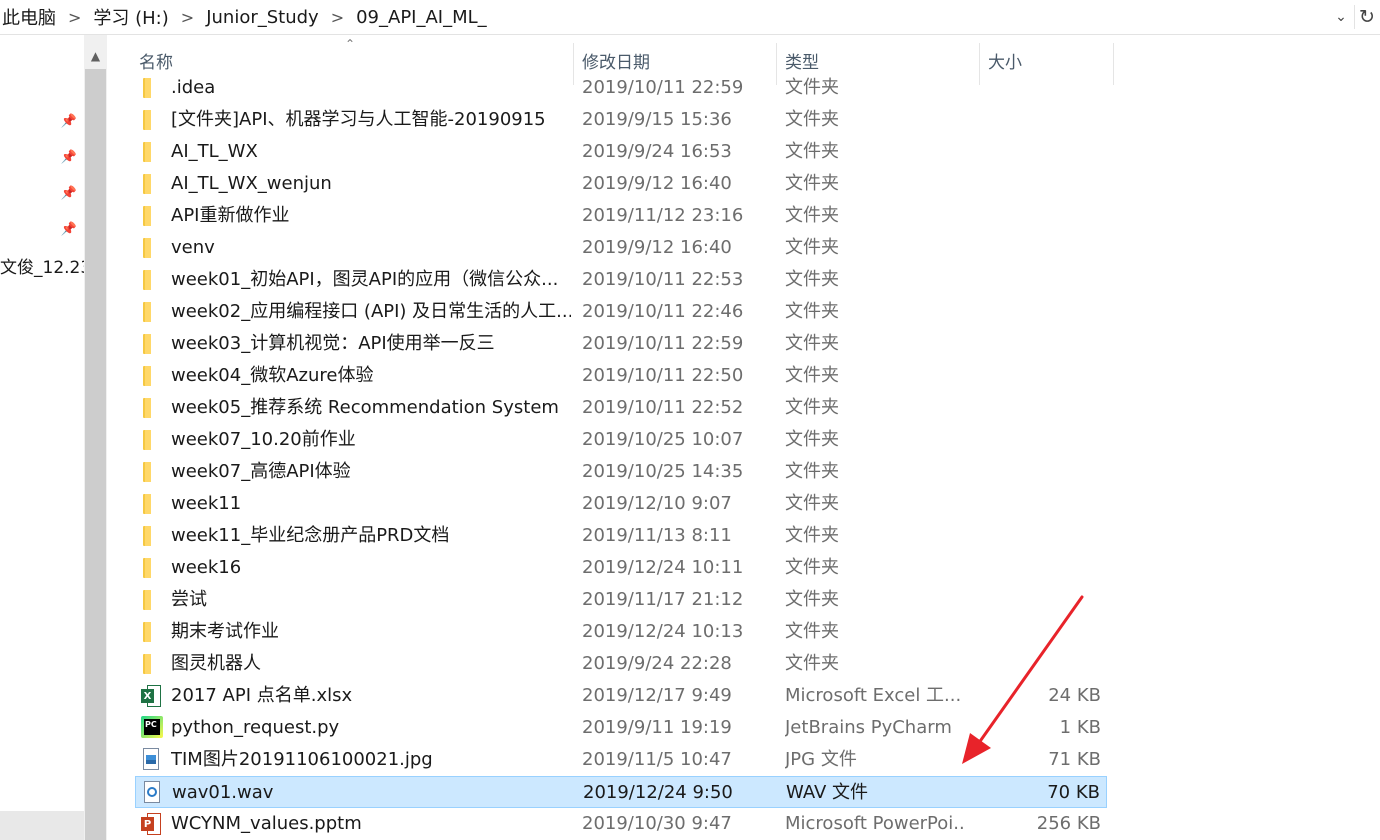 This screenshot has height=840, width=1380. What do you see at coordinates (333, 343) in the screenshot?
I see `file-name: week03_计算机视觉：API使用举一反三` at bounding box center [333, 343].